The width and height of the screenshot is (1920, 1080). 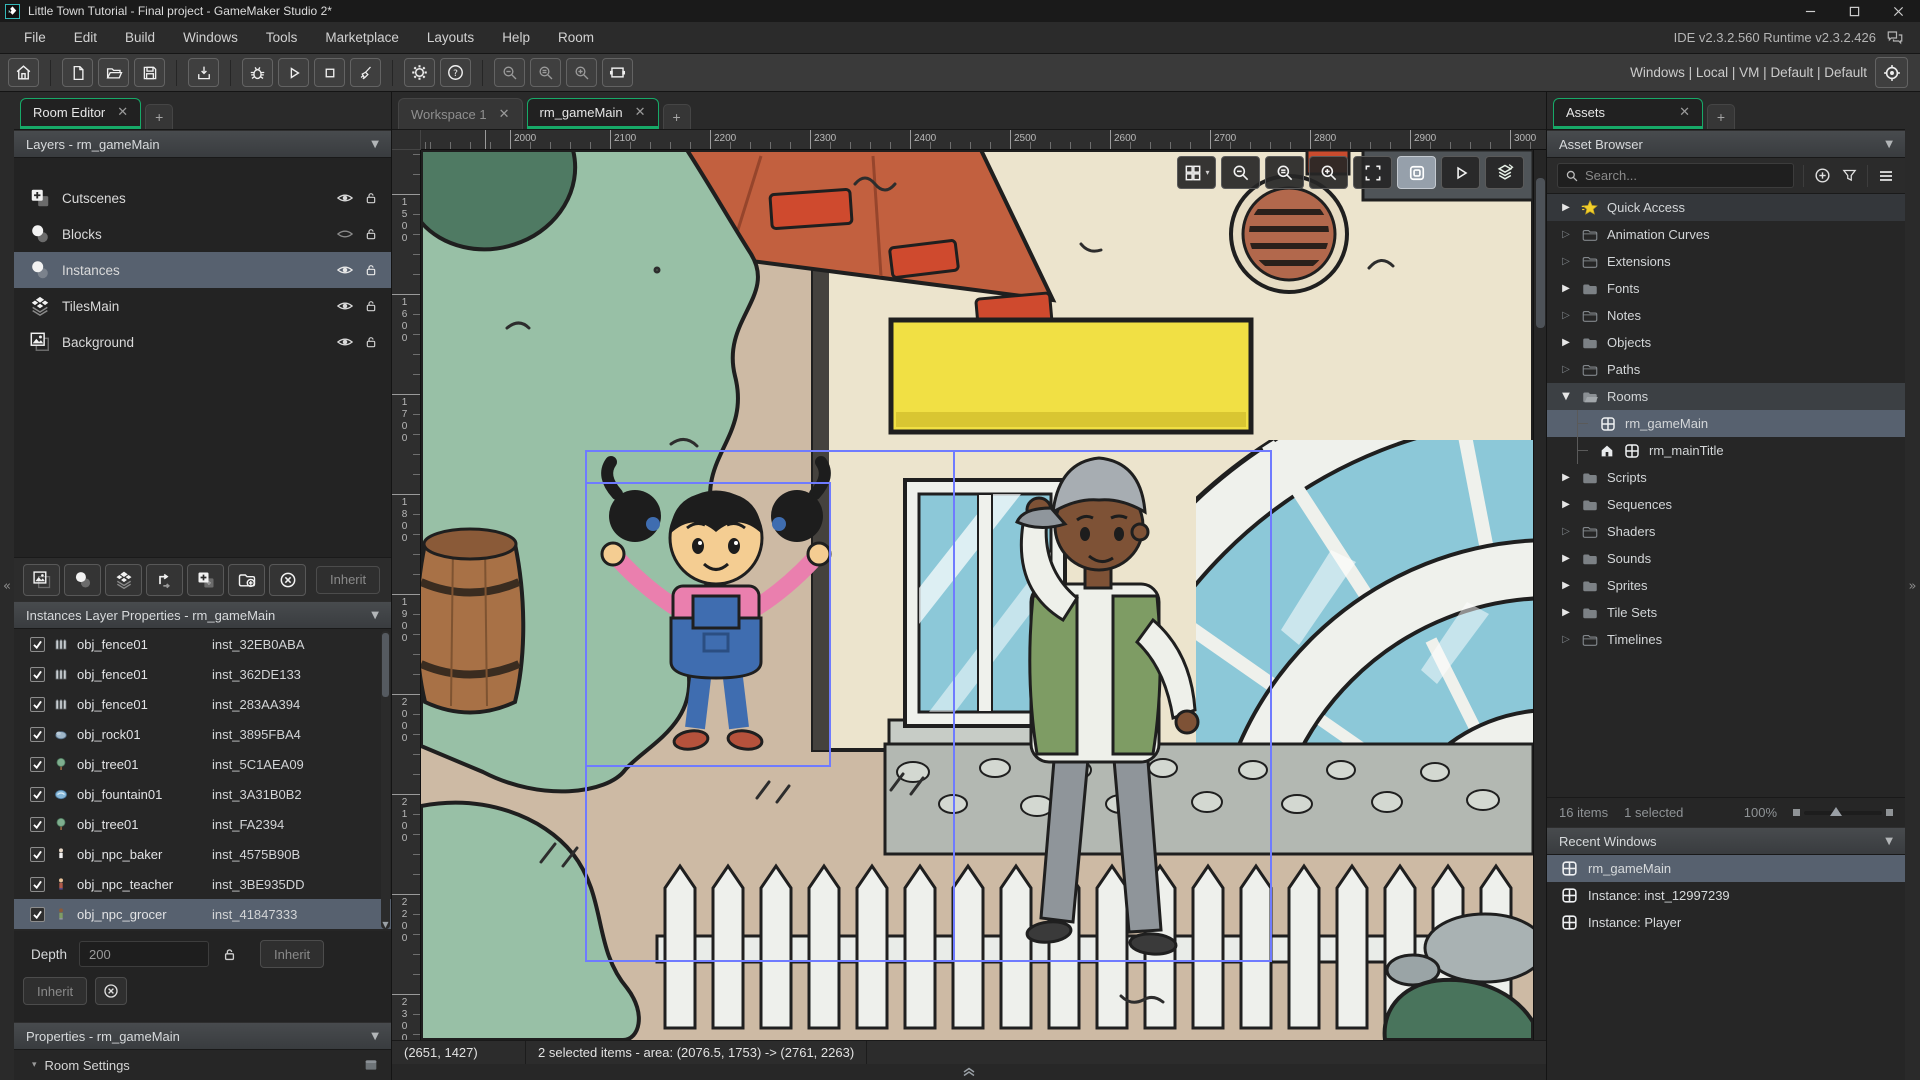 What do you see at coordinates (1726, 841) in the screenshot?
I see `recent-windows-header: Recent Windows ▼` at bounding box center [1726, 841].